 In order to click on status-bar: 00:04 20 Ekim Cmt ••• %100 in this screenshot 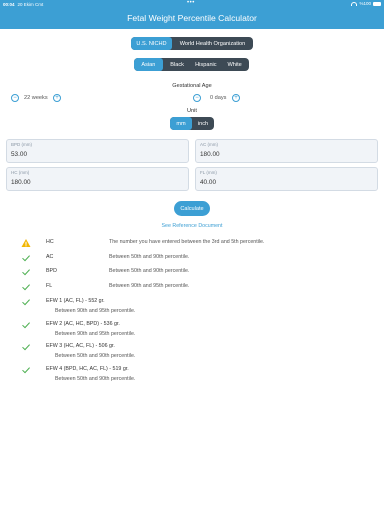, I will do `click(192, 4)`.